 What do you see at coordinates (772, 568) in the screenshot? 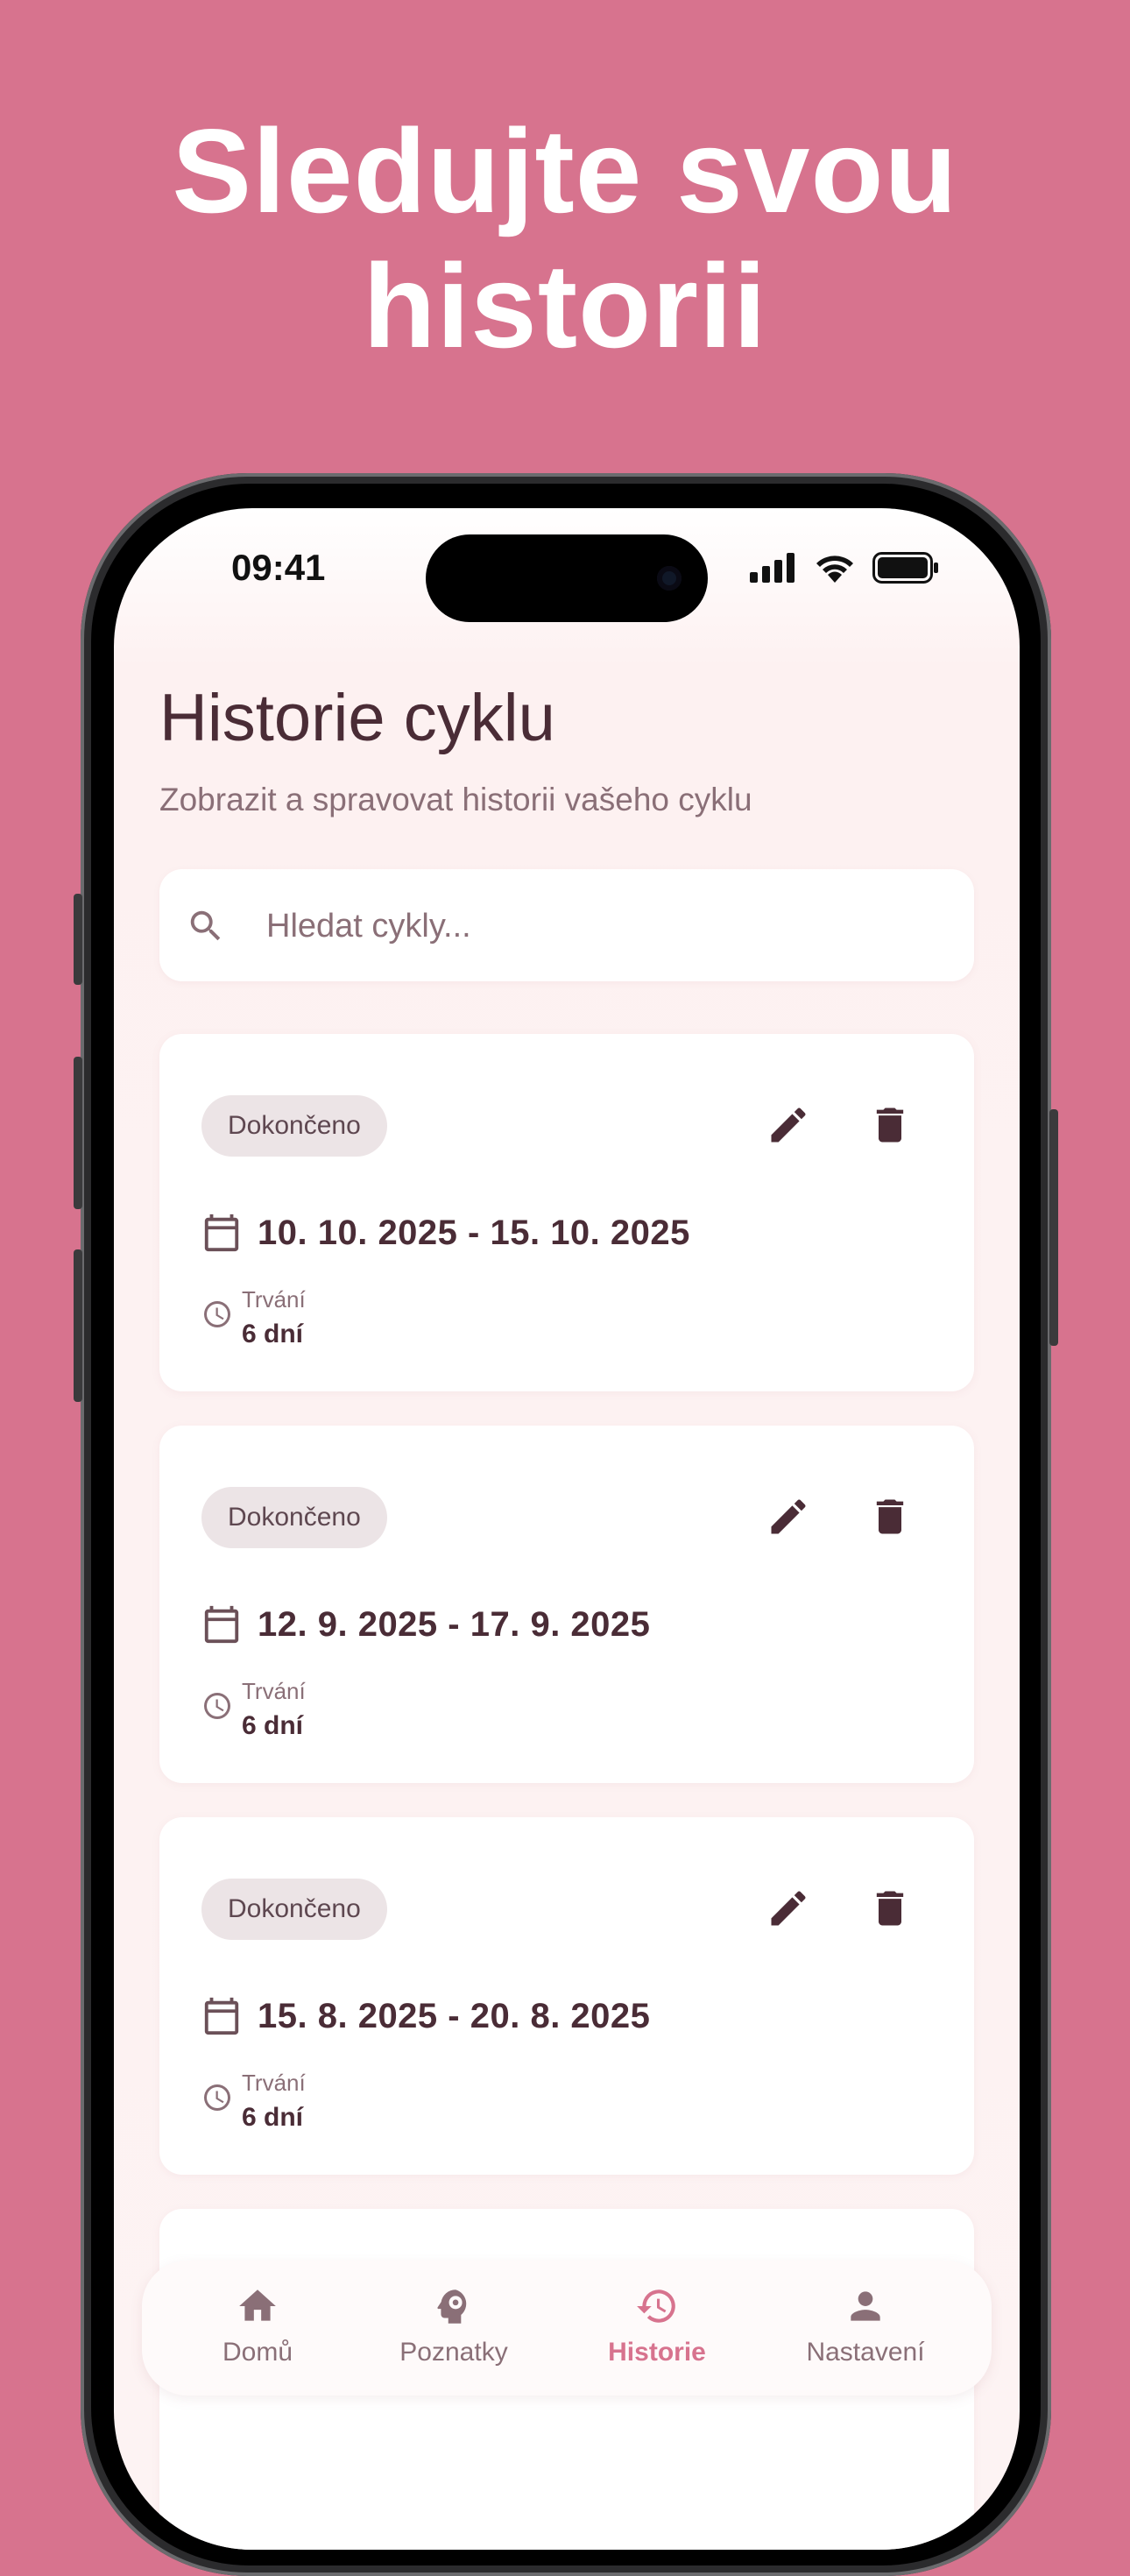
I see `cellular-signal-icon` at bounding box center [772, 568].